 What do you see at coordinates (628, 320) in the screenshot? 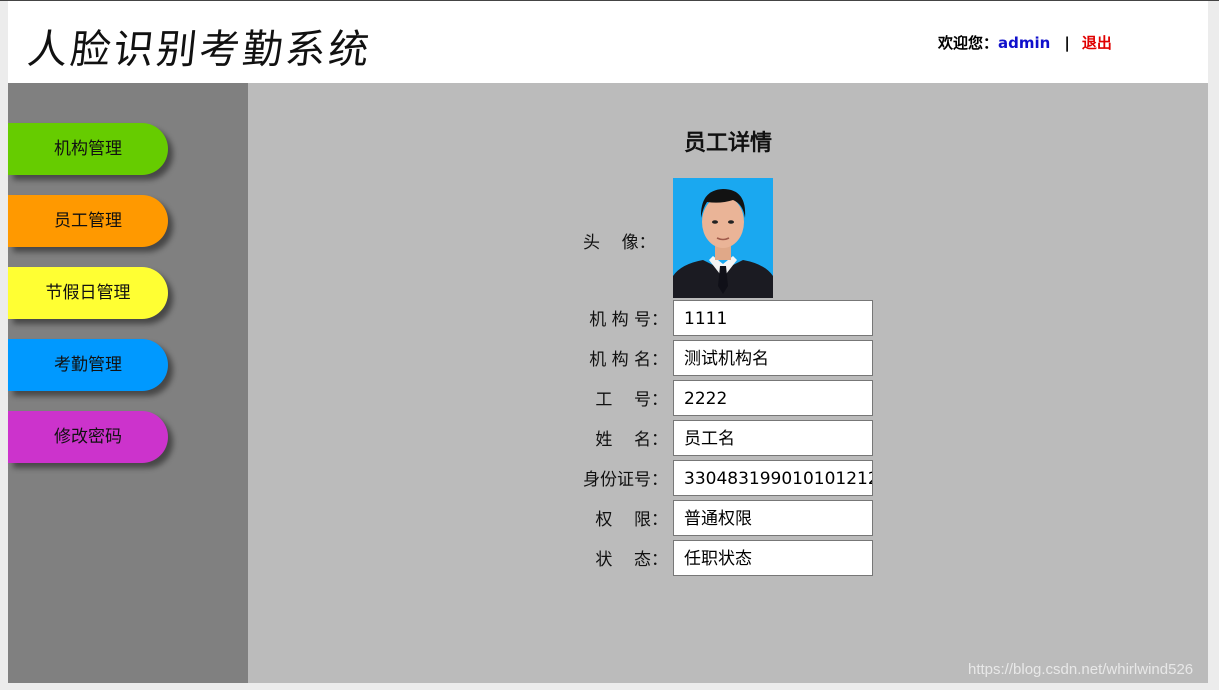
I see `org-number-label: 机 构 号：` at bounding box center [628, 320].